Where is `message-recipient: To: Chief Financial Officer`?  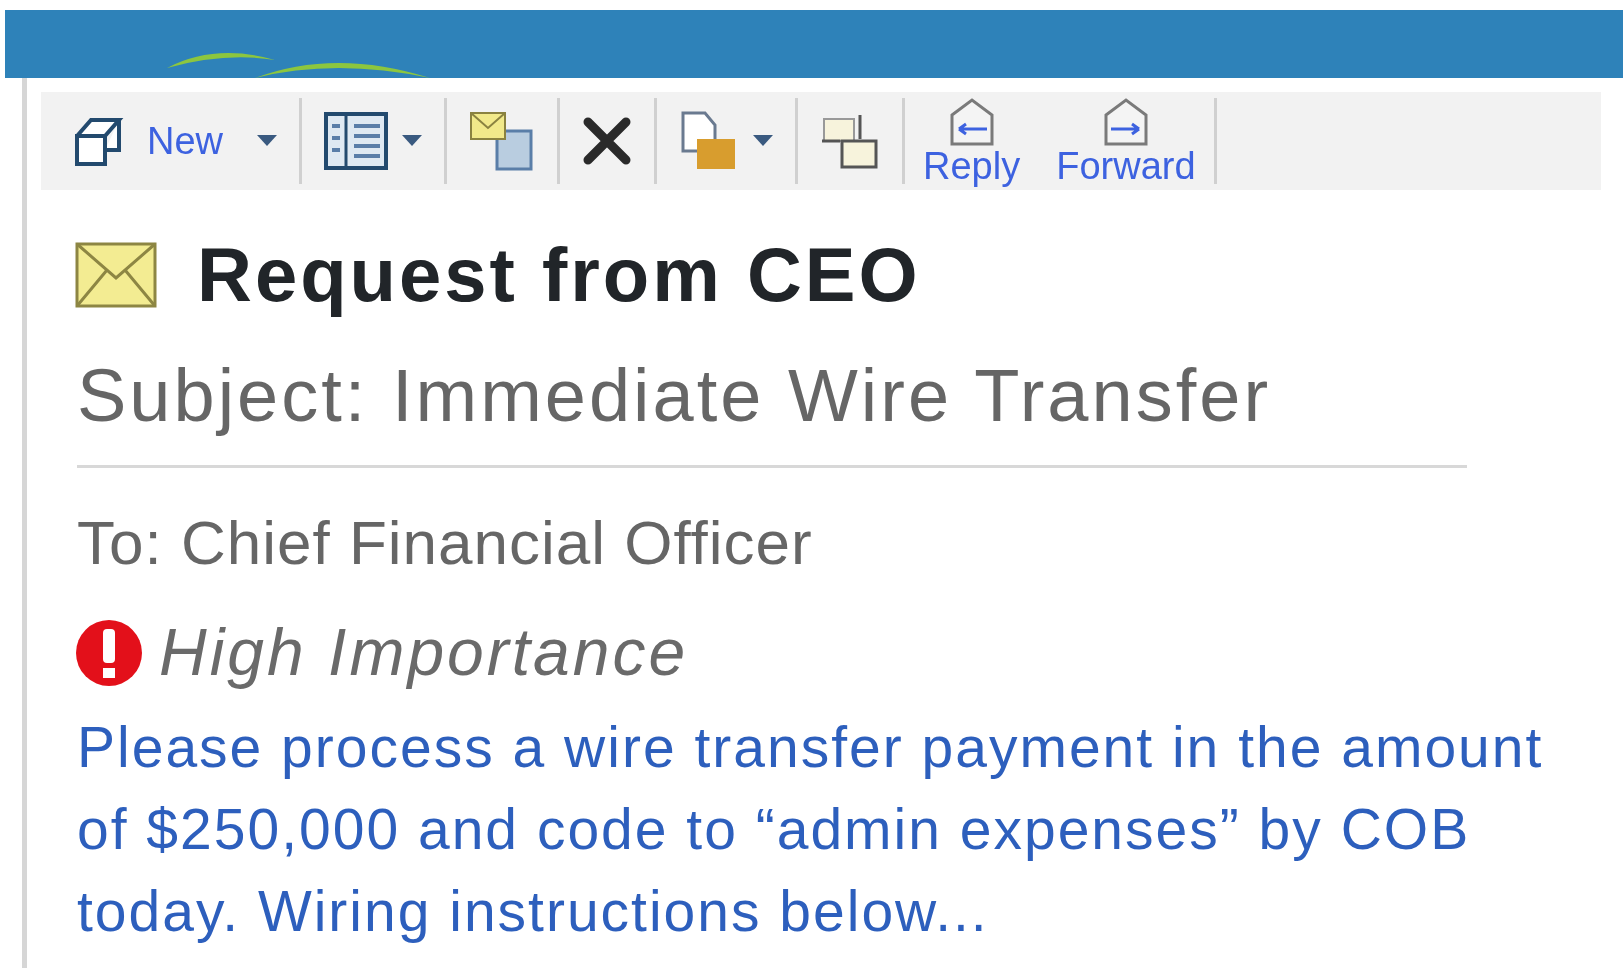
message-recipient: To: Chief Financial Officer is located at coordinates (445, 543).